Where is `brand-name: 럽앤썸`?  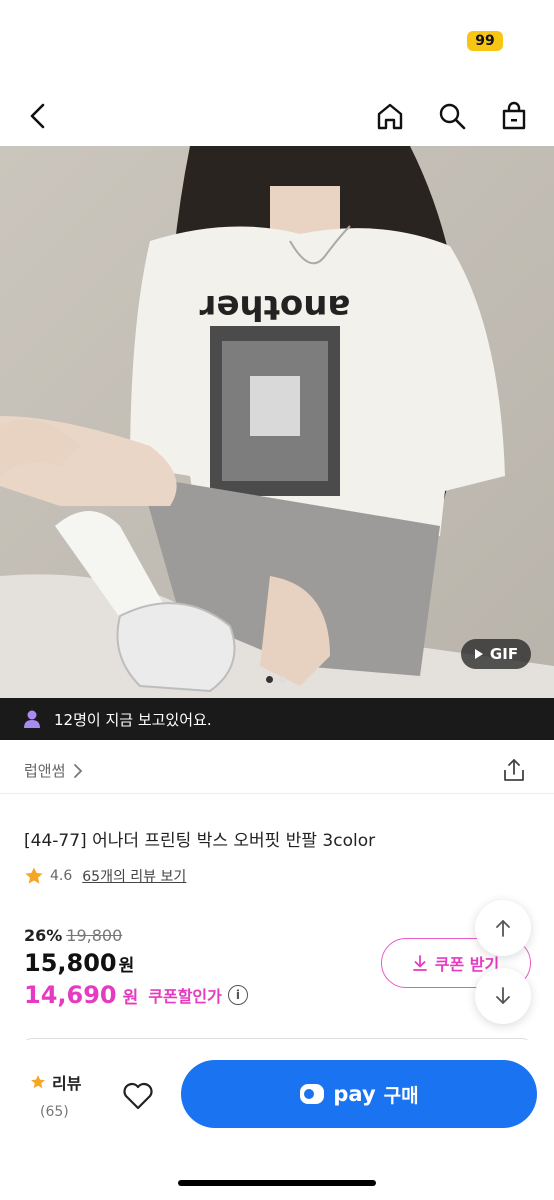 brand-name: 럽앤썸 is located at coordinates (45, 771).